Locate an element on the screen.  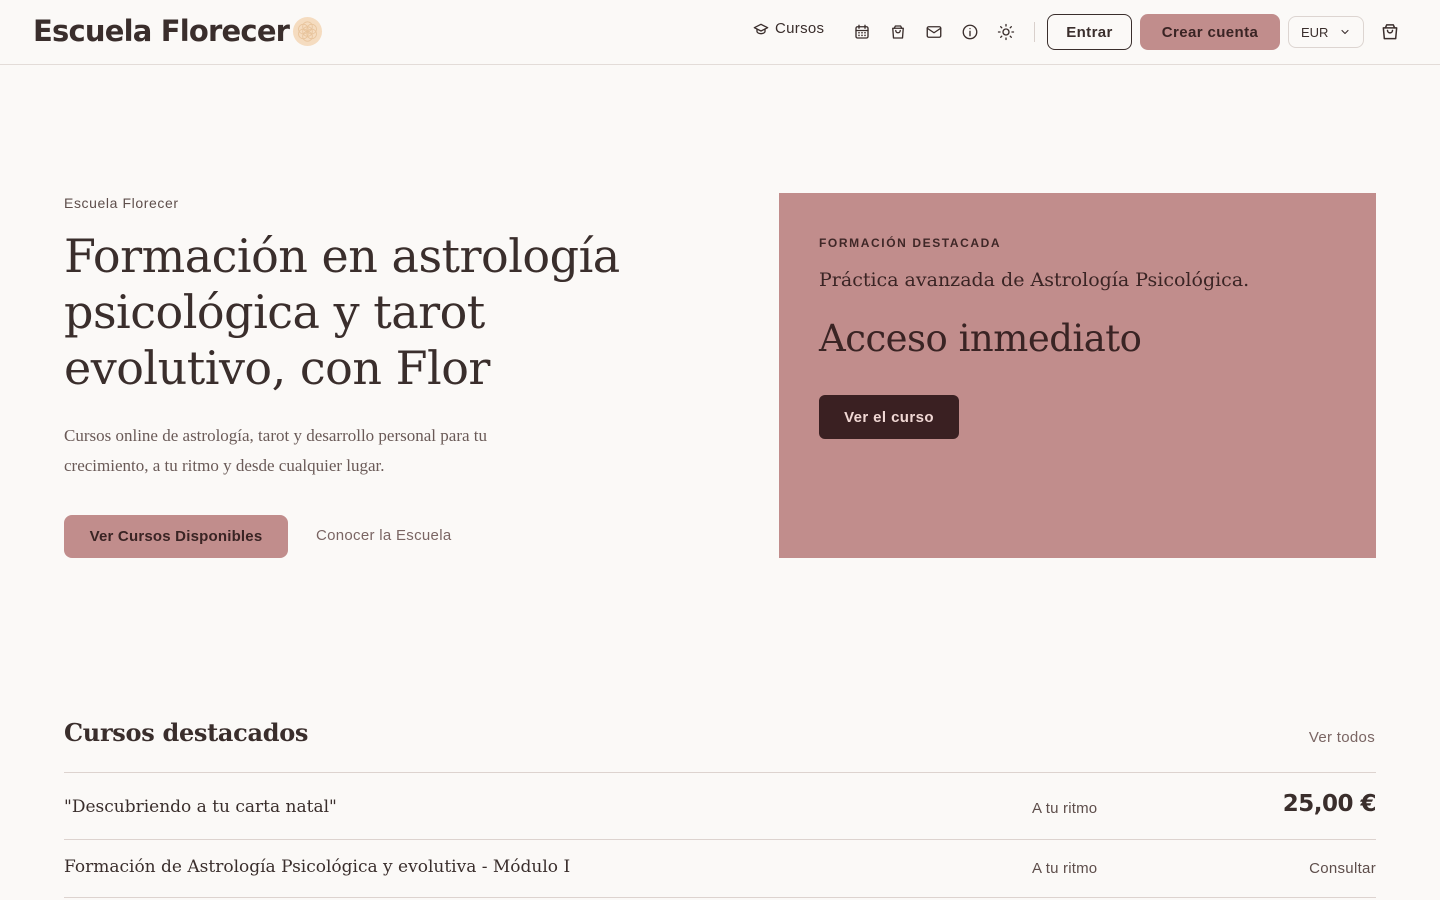
featured-access-label: Acceso inmediato is located at coordinates (980, 338).